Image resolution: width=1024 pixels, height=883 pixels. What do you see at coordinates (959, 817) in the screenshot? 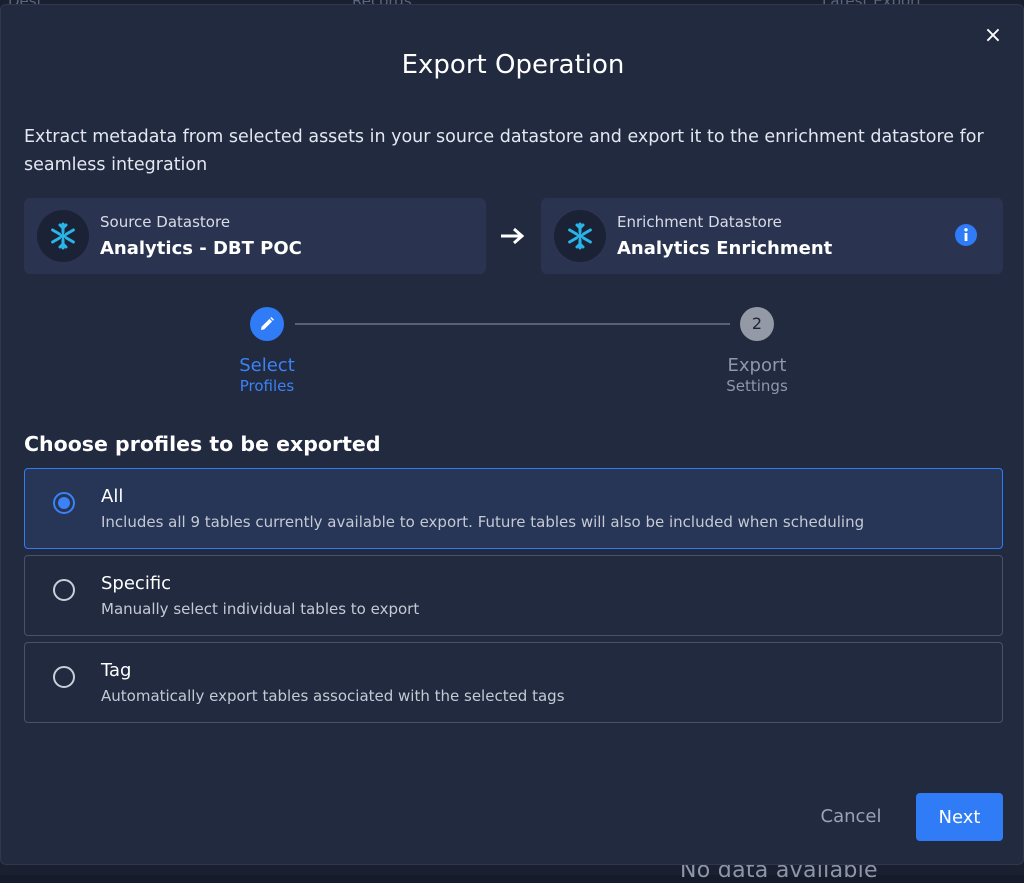
I see `next-button: Next` at bounding box center [959, 817].